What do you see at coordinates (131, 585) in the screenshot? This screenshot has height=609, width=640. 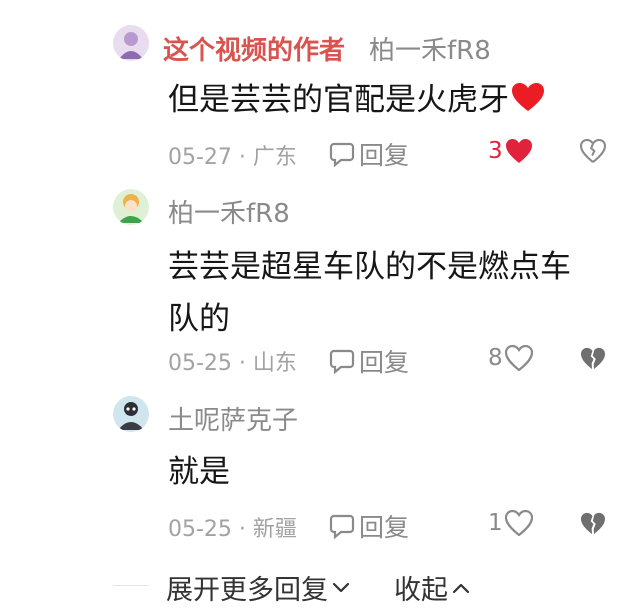 I see `divider` at bounding box center [131, 585].